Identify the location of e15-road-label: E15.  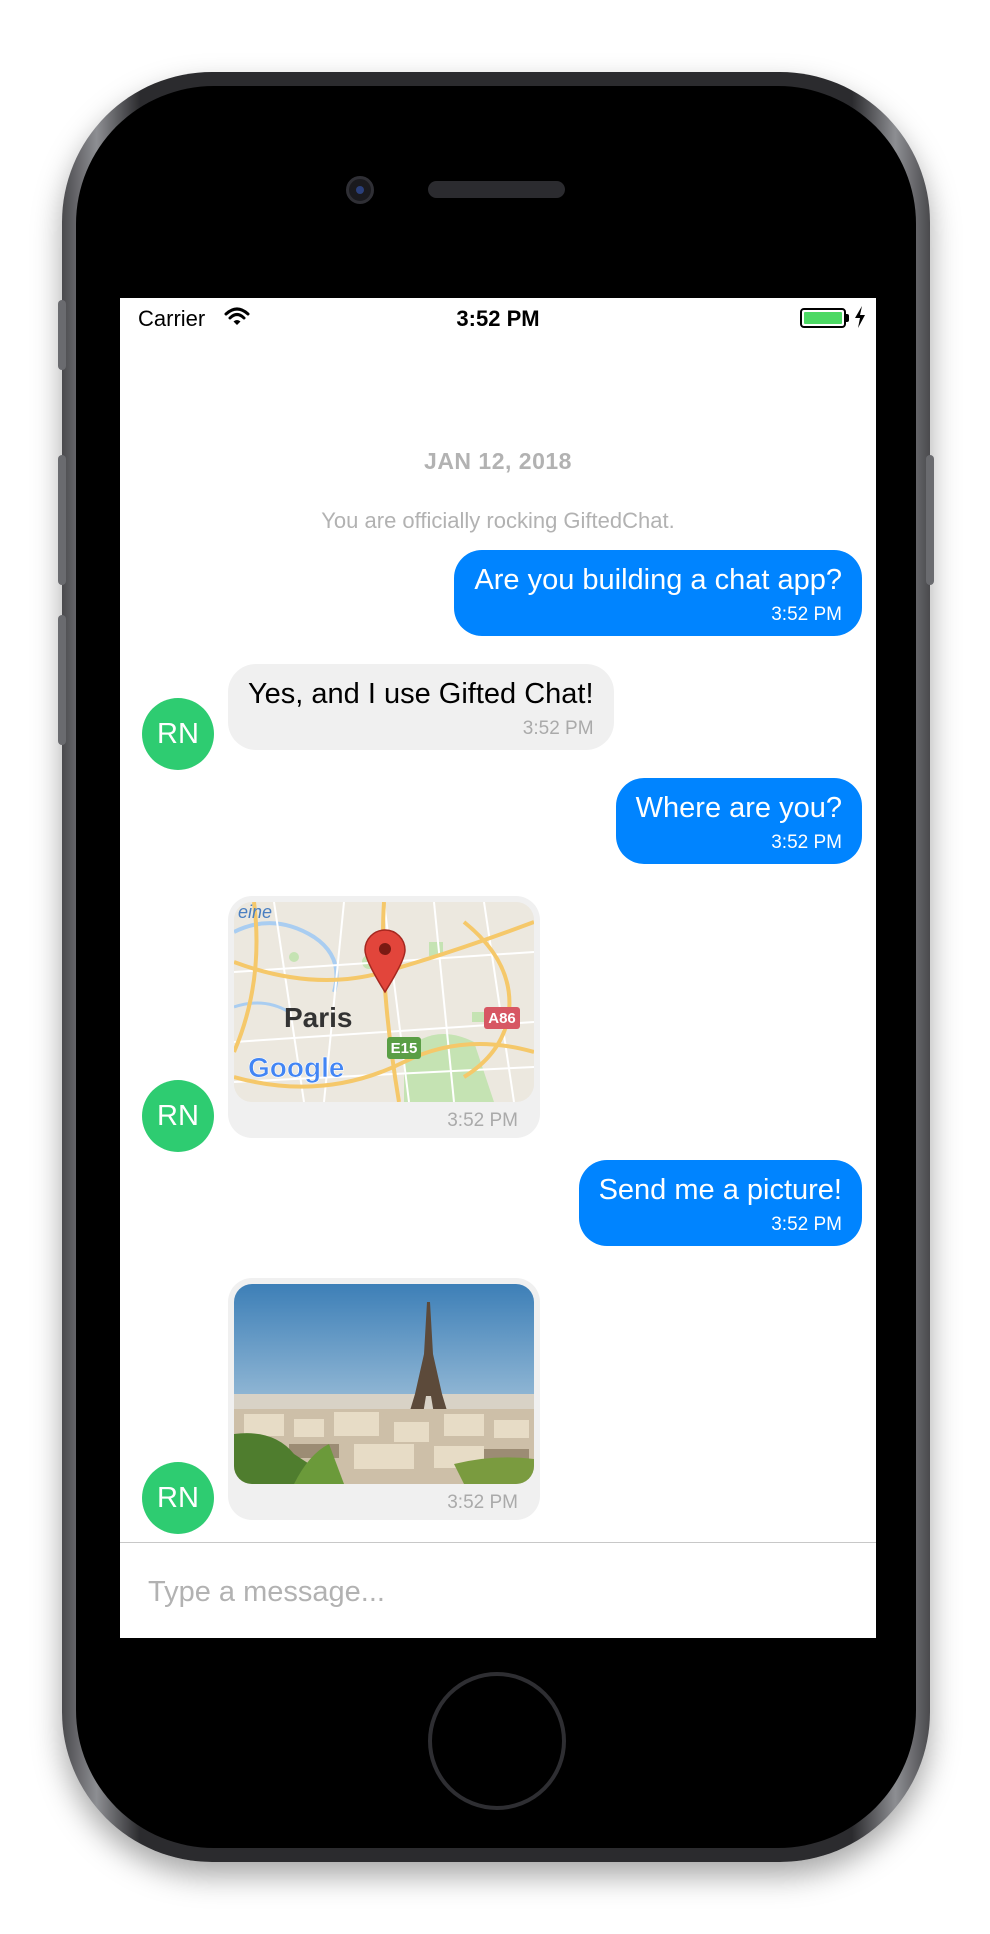
(404, 1048).